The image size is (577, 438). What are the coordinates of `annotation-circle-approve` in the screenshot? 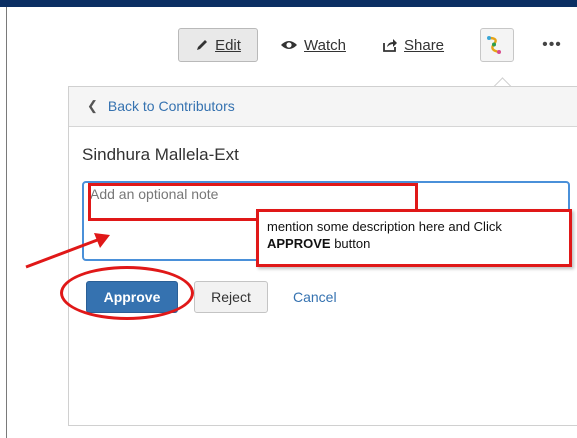 It's located at (127, 293).